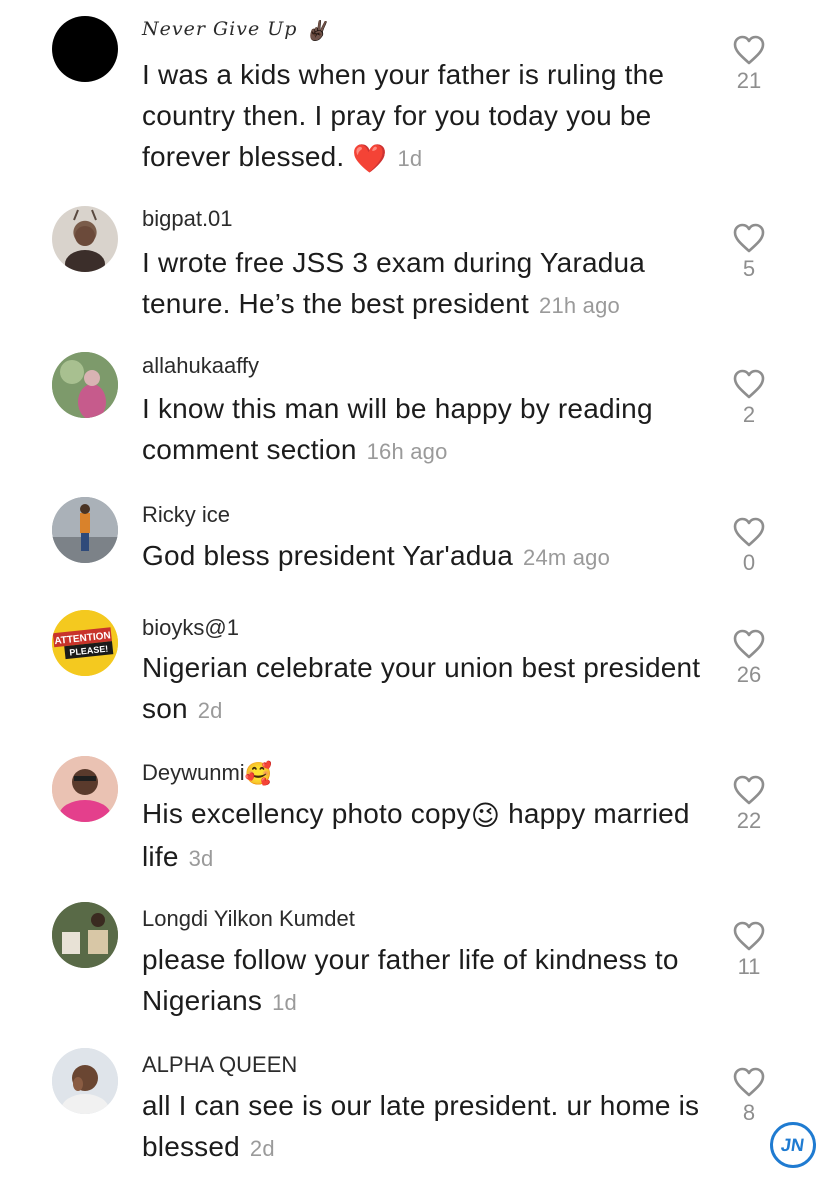  I want to click on red-heart-emoji: ❤️, so click(370, 159).